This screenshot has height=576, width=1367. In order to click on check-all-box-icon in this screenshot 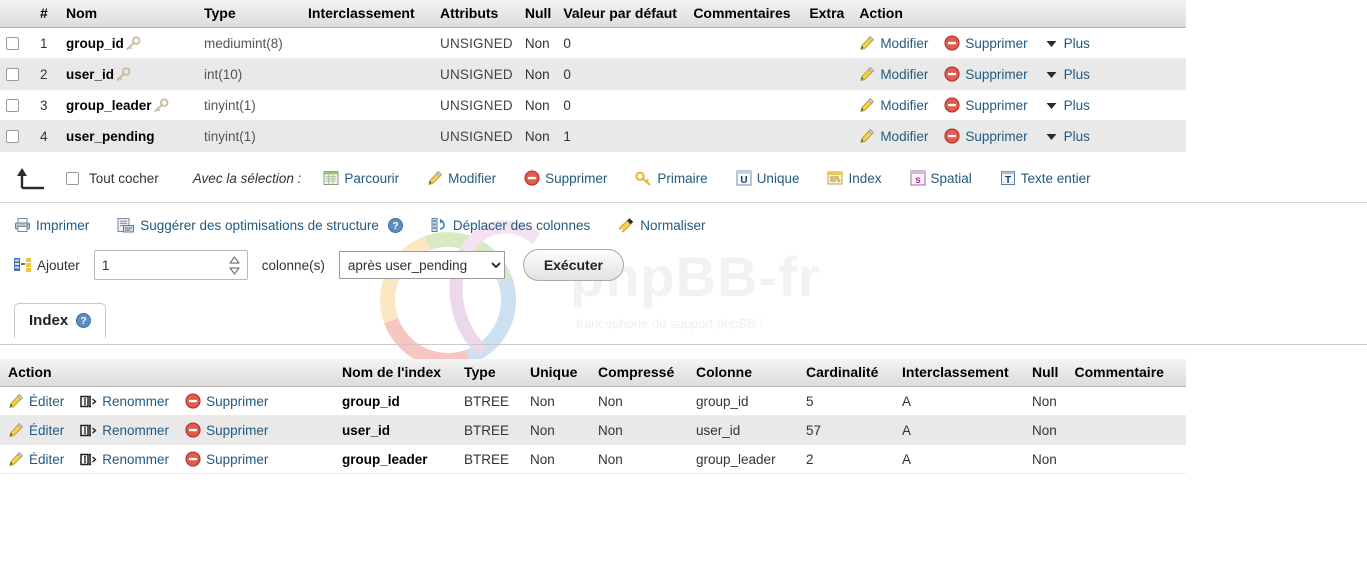, I will do `click(72, 178)`.